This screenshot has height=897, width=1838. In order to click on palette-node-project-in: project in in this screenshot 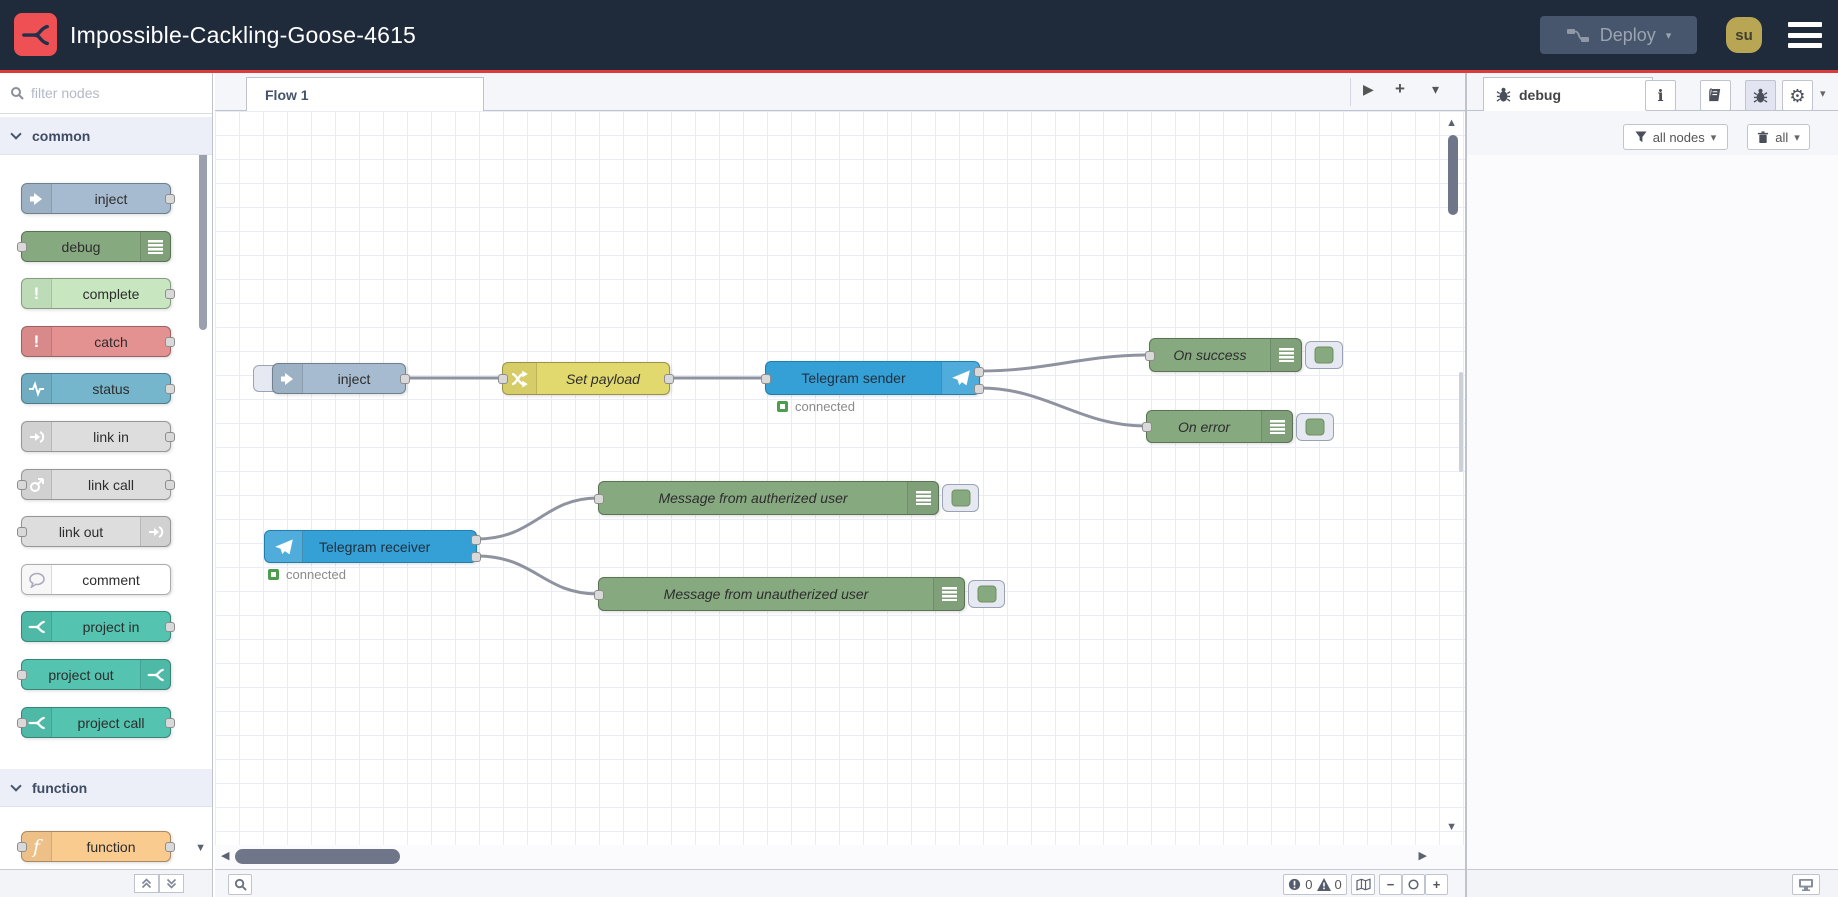, I will do `click(98, 626)`.